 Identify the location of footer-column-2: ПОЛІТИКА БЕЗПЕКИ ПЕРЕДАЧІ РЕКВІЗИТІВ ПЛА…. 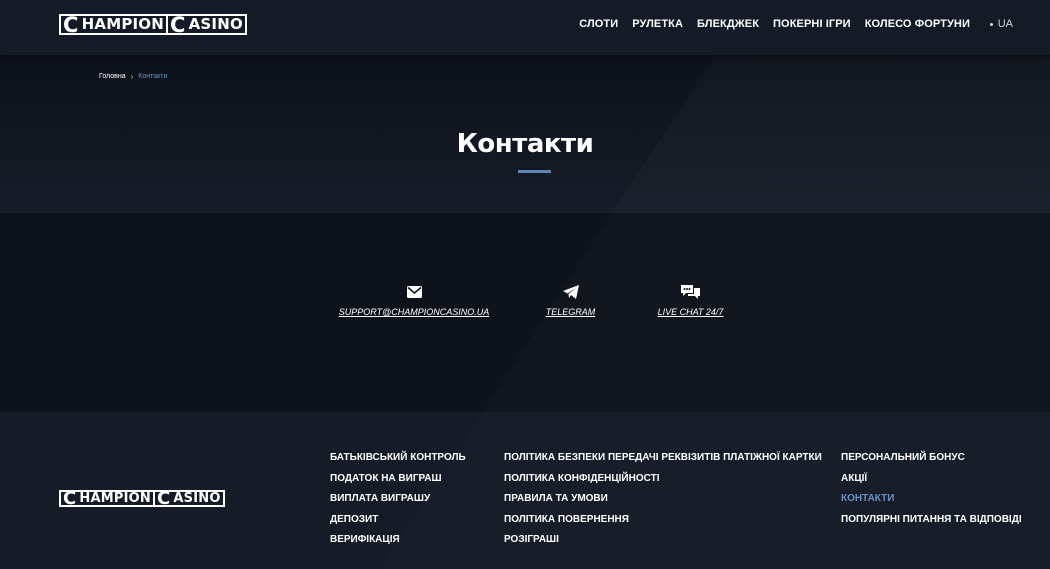
(663, 499).